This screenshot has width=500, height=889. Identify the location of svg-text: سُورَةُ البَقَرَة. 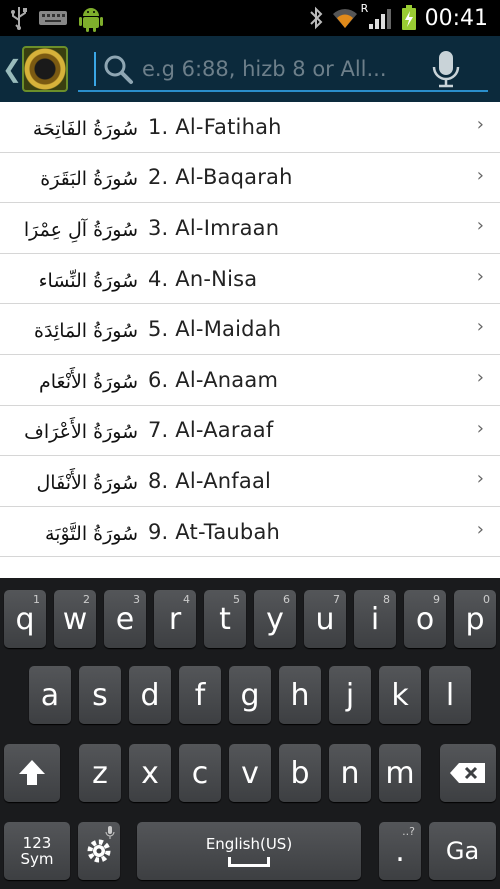
(89, 179).